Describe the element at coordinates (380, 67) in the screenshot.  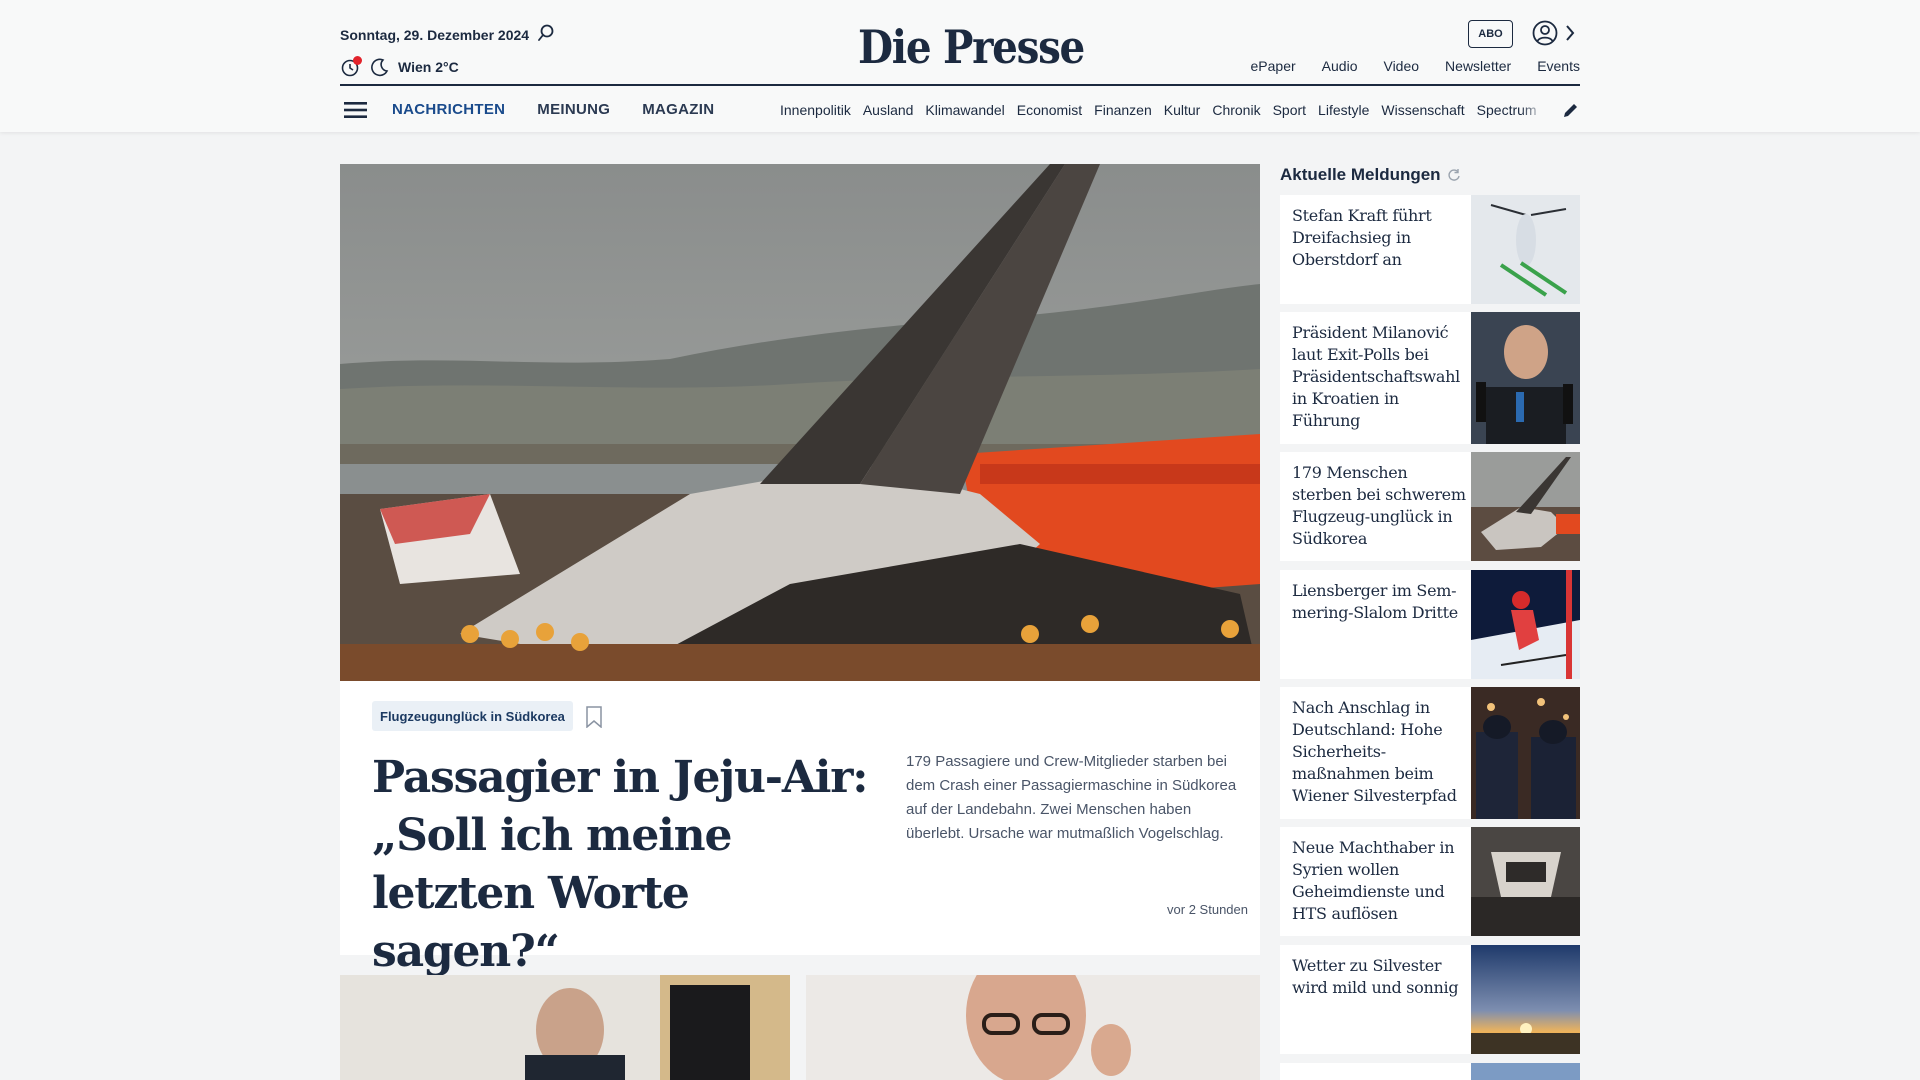
I see `moon-icon` at that location.